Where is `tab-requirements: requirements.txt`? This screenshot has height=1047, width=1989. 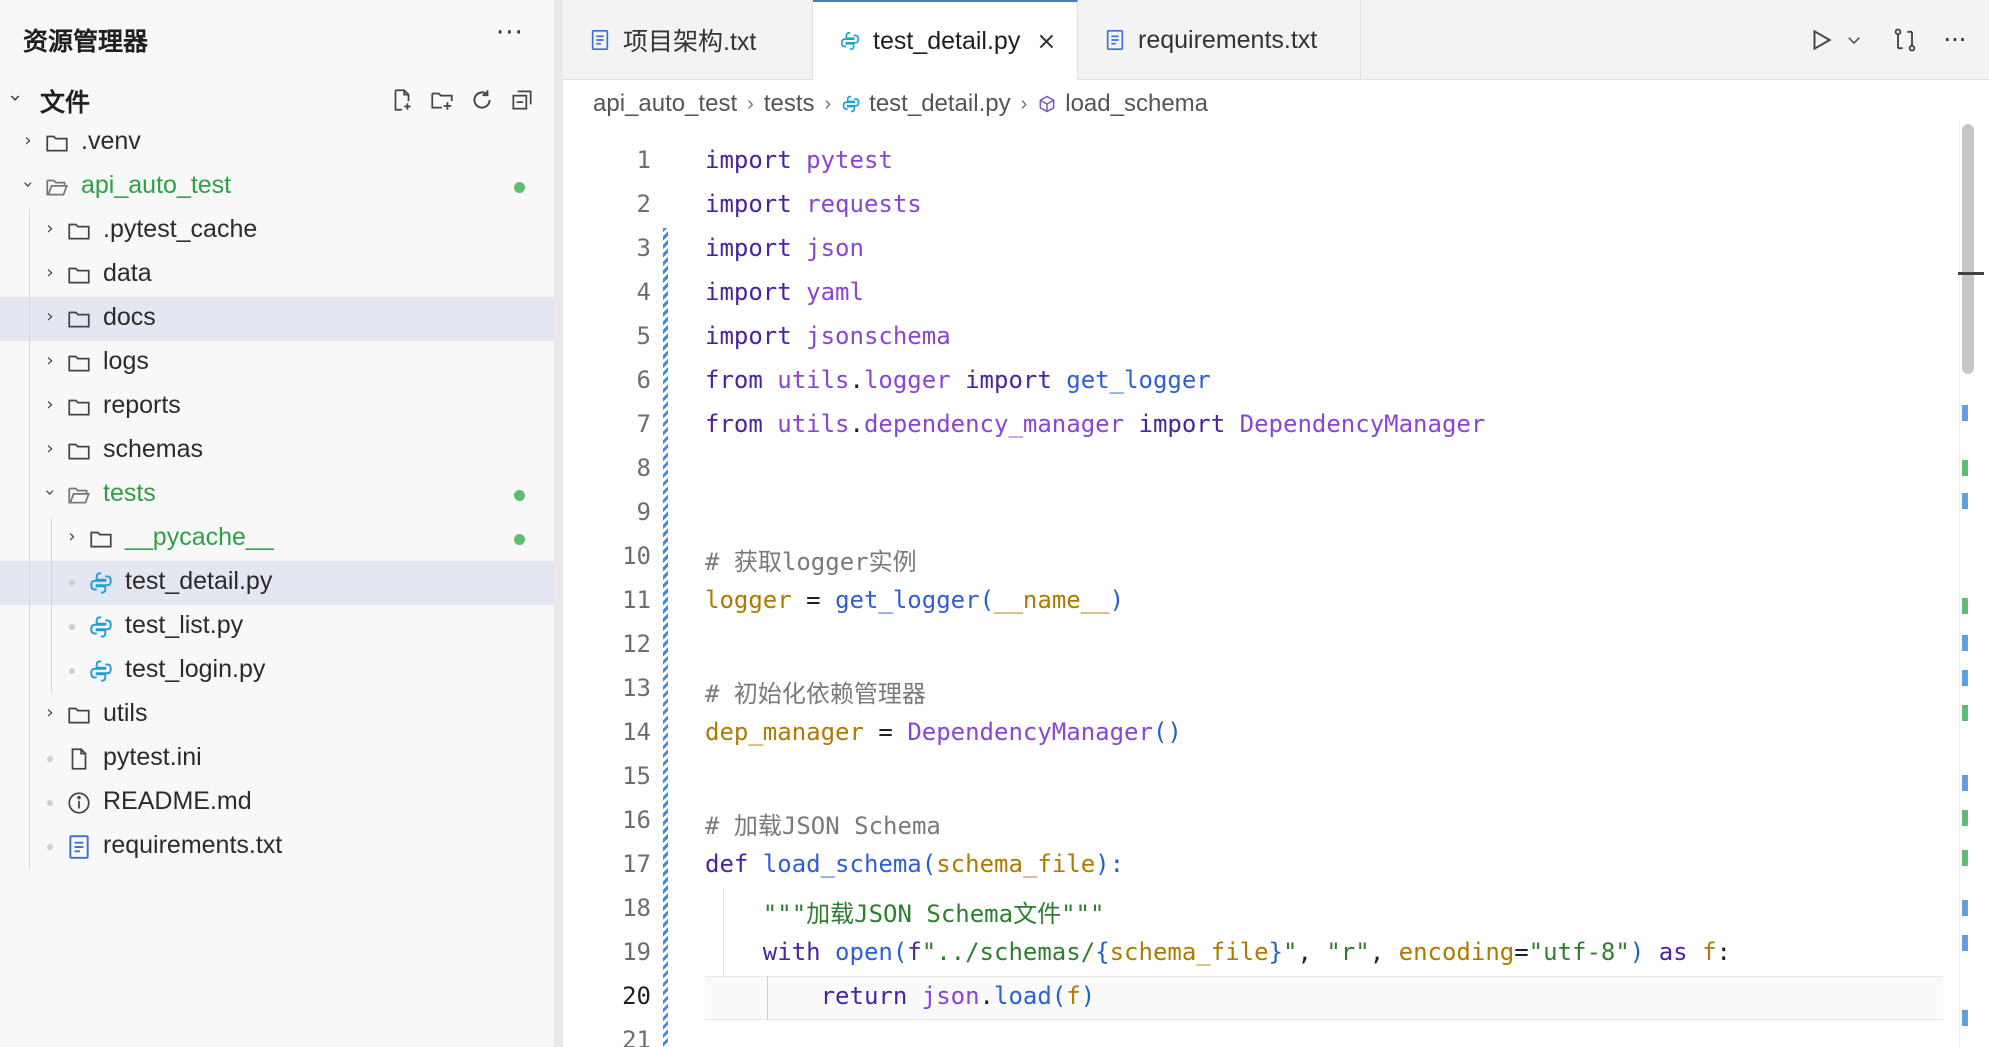
tab-requirements: requirements.txt is located at coordinates (1219, 40).